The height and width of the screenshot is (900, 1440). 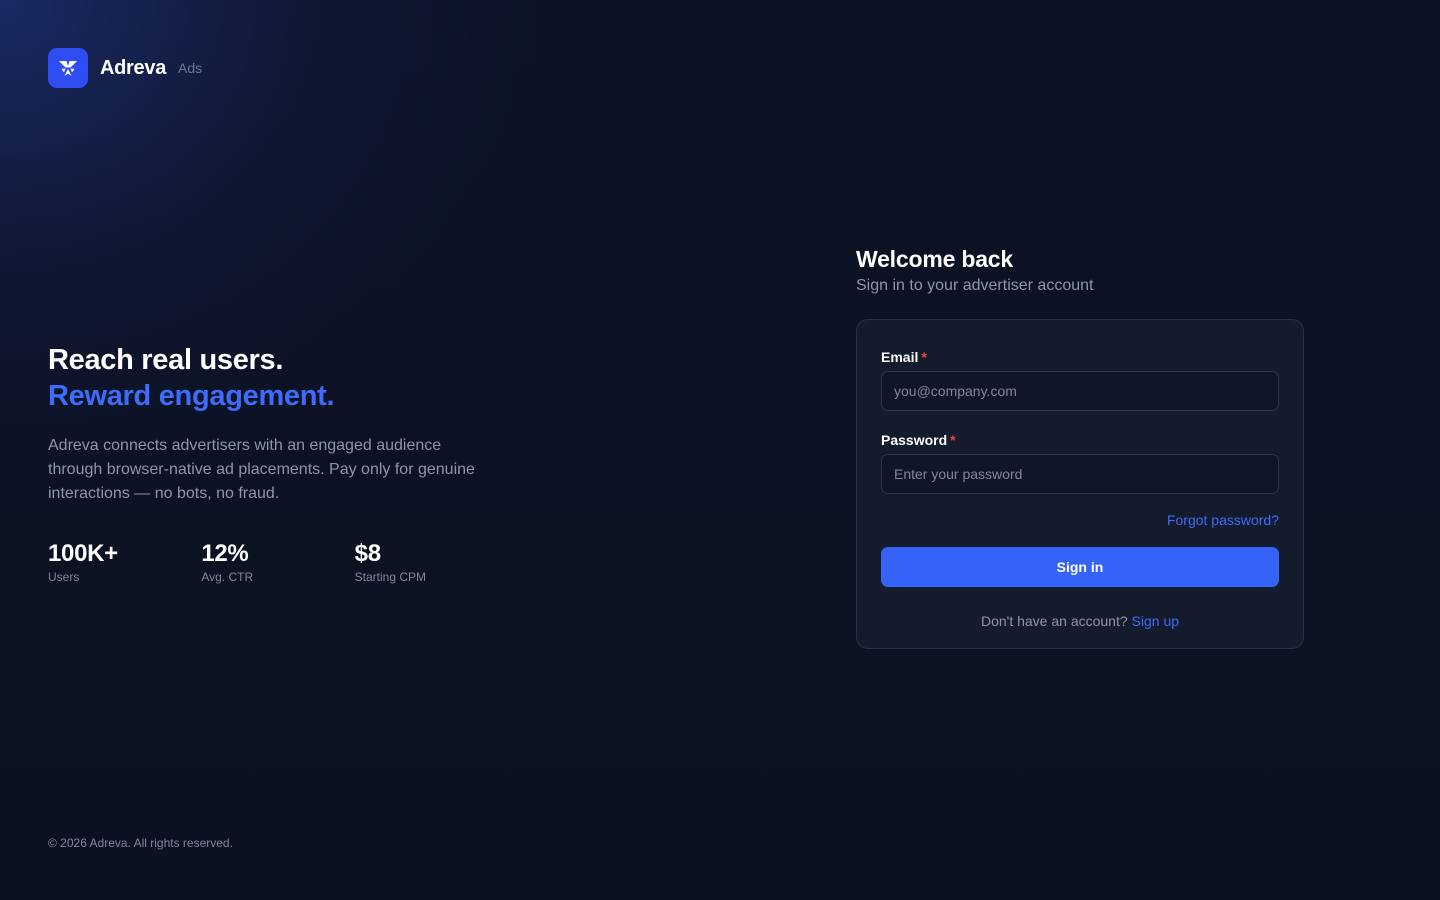 What do you see at coordinates (124, 562) in the screenshot?
I see `stat-users: 100K+ Users` at bounding box center [124, 562].